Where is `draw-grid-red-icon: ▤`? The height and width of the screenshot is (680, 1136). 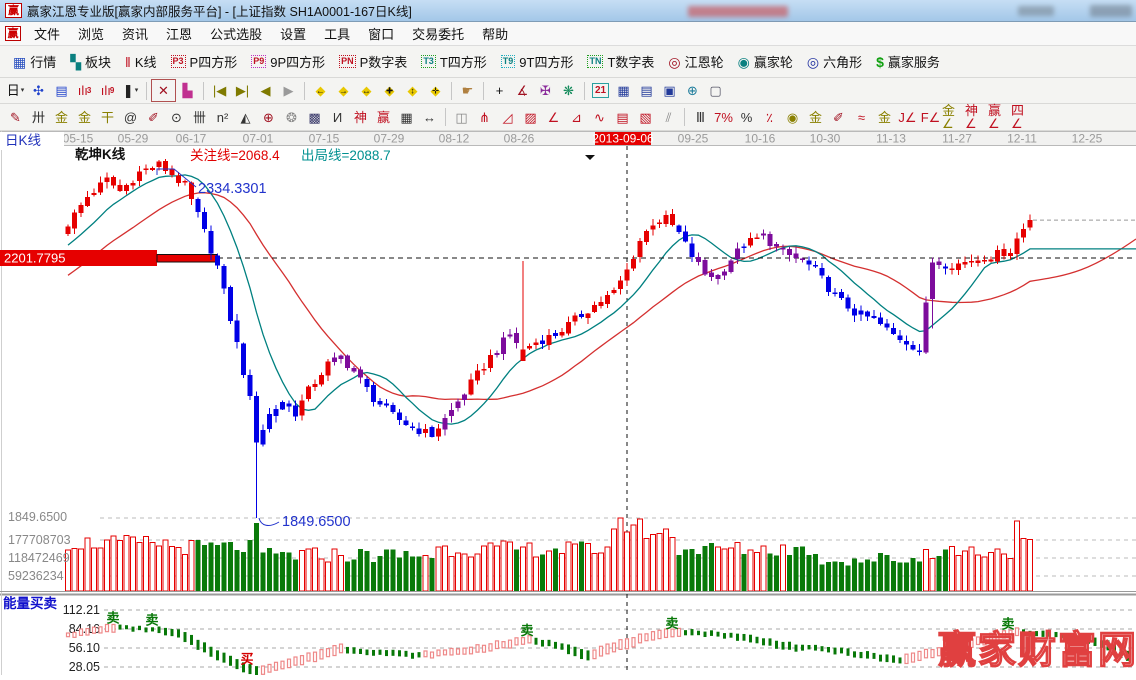
draw-grid-red-icon: ▤ is located at coordinates (622, 117).